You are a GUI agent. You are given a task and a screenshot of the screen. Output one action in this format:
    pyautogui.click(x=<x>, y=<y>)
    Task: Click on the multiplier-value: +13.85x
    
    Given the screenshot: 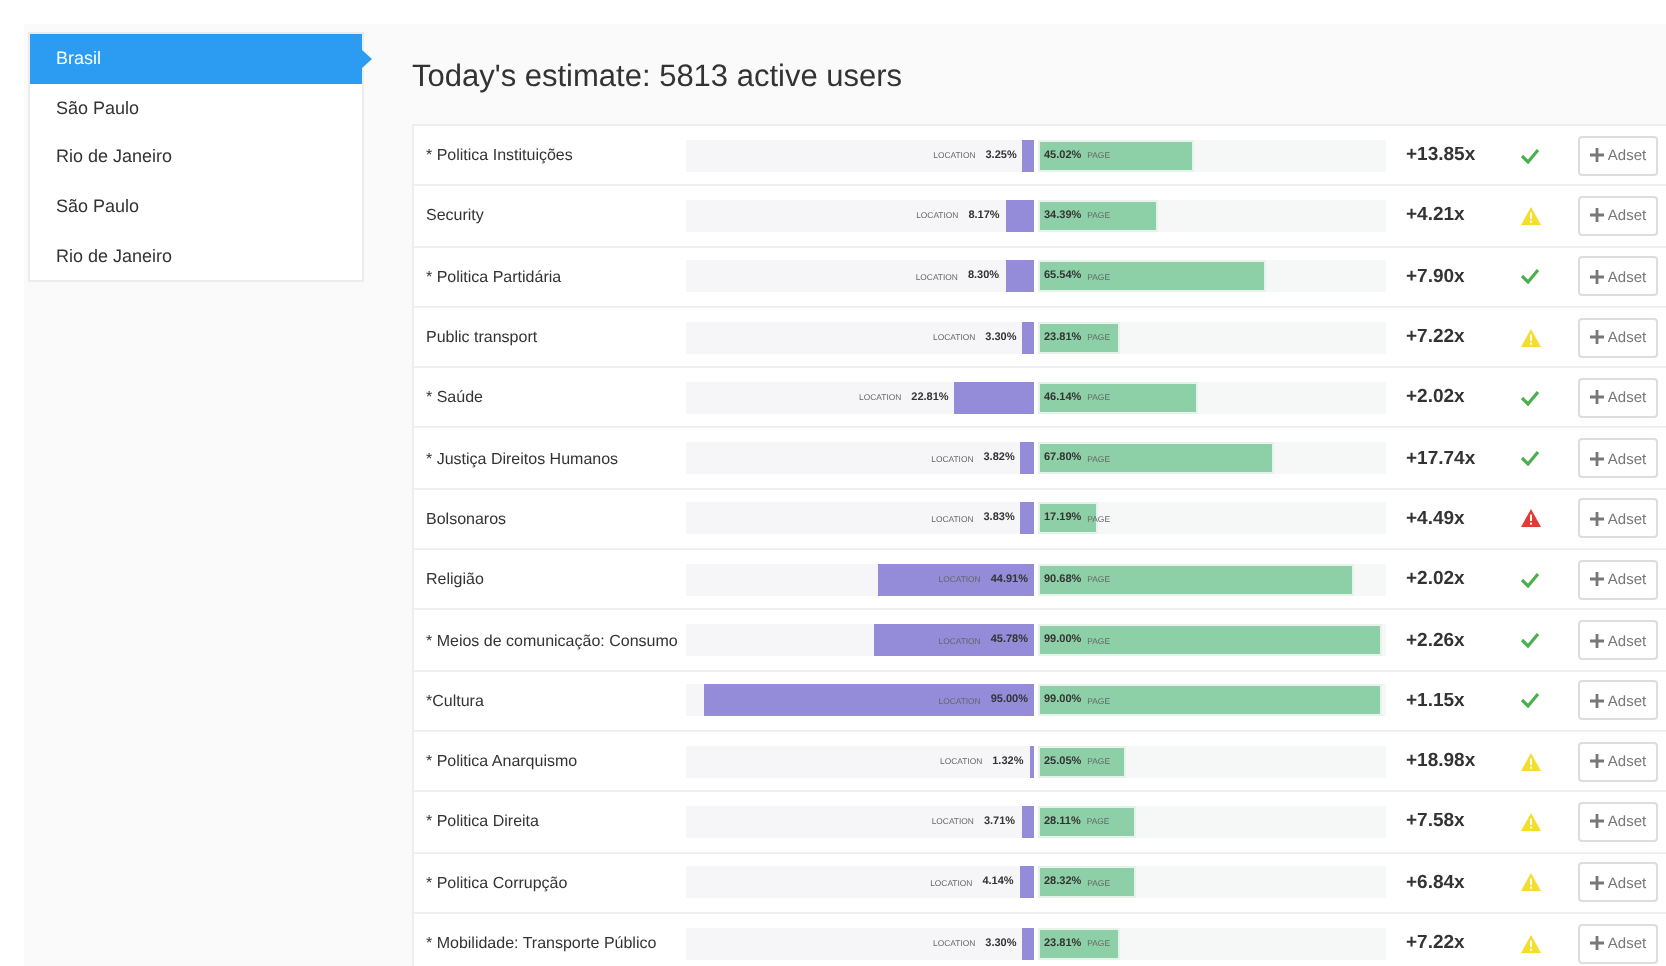 What is the action you would take?
    pyautogui.click(x=1442, y=155)
    